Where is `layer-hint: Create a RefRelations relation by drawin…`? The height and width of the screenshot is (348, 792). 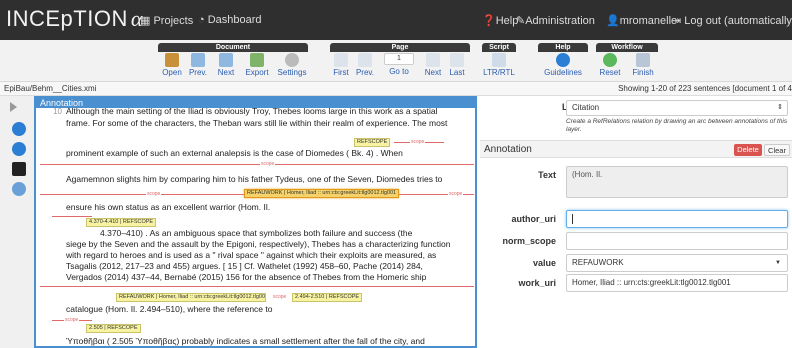
layer-hint: Create a RefRelations relation by drawin… is located at coordinates (677, 125).